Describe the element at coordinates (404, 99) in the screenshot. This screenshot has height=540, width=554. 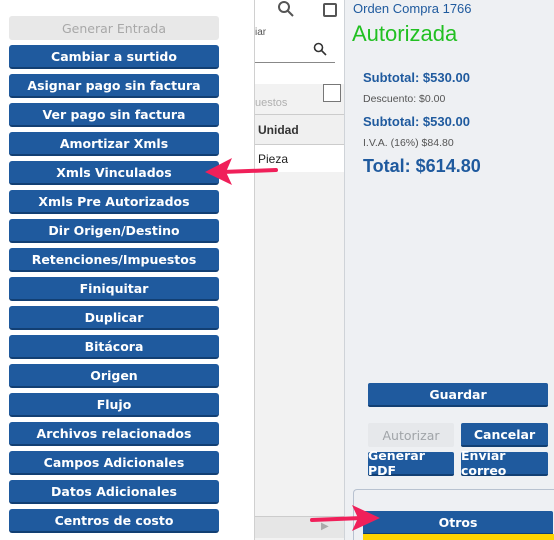
I see `discount: Descuento: $0.00` at that location.